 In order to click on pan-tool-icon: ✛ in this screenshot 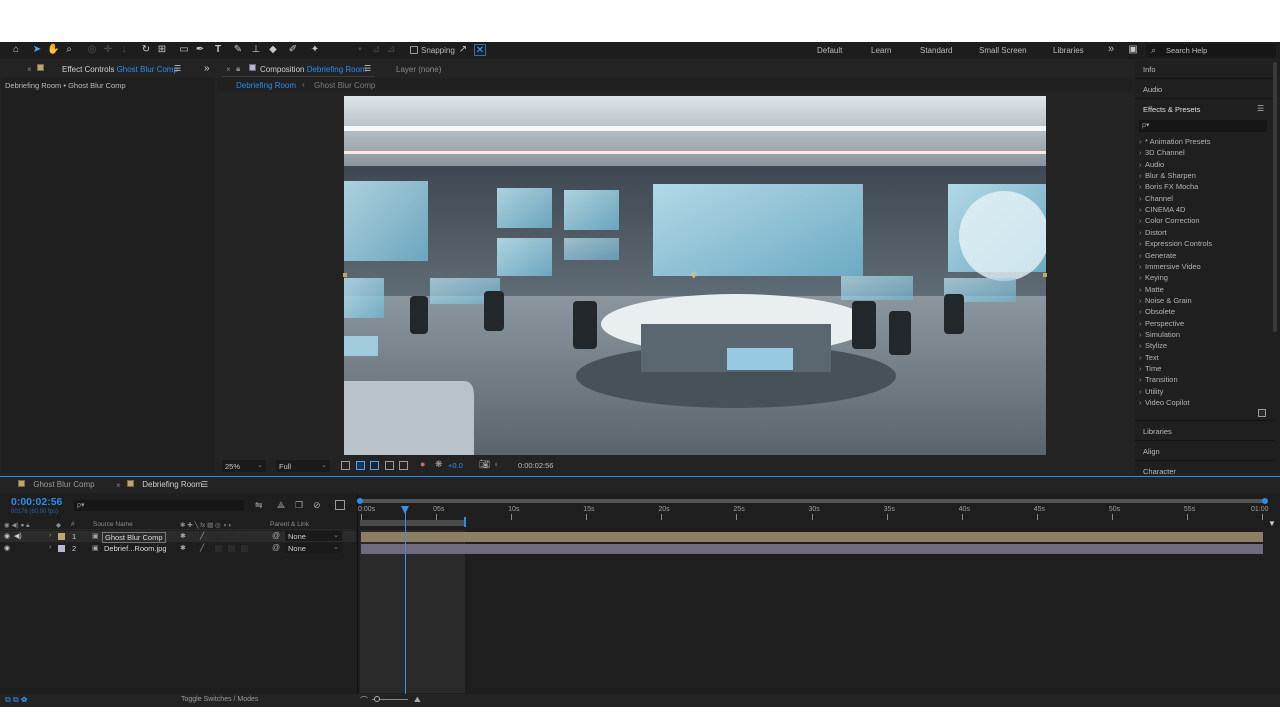, I will do `click(108, 50)`.